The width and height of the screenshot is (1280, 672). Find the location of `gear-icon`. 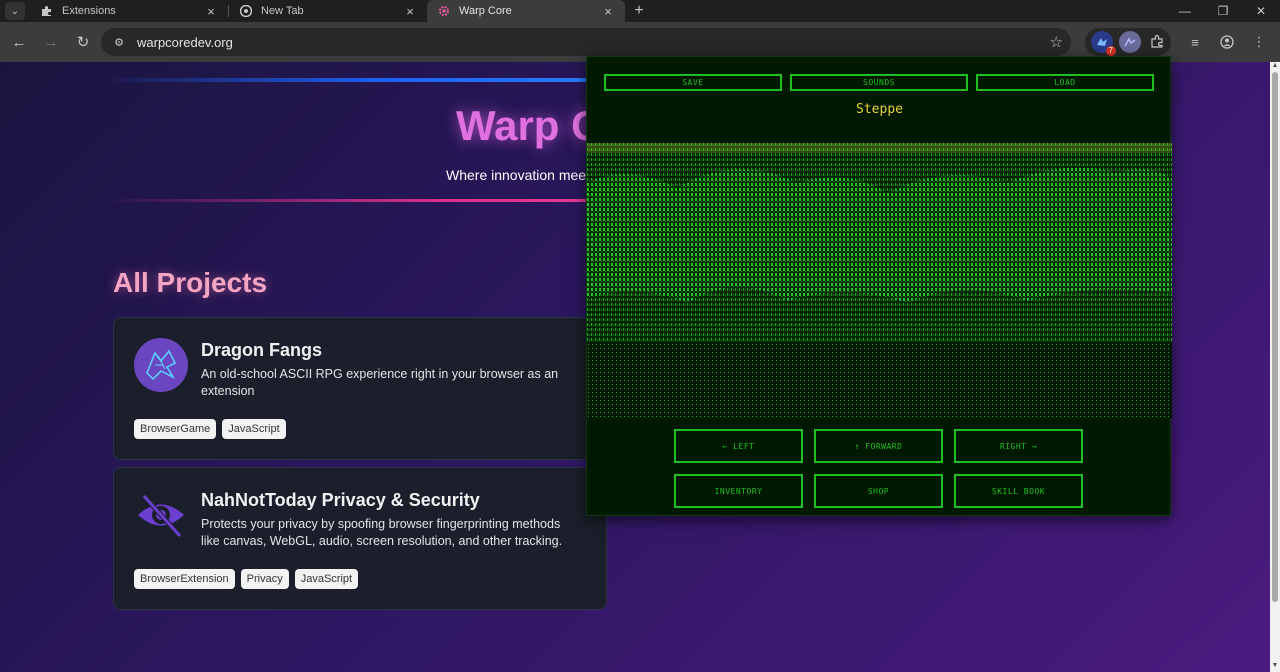

gear-icon is located at coordinates (444, 11).